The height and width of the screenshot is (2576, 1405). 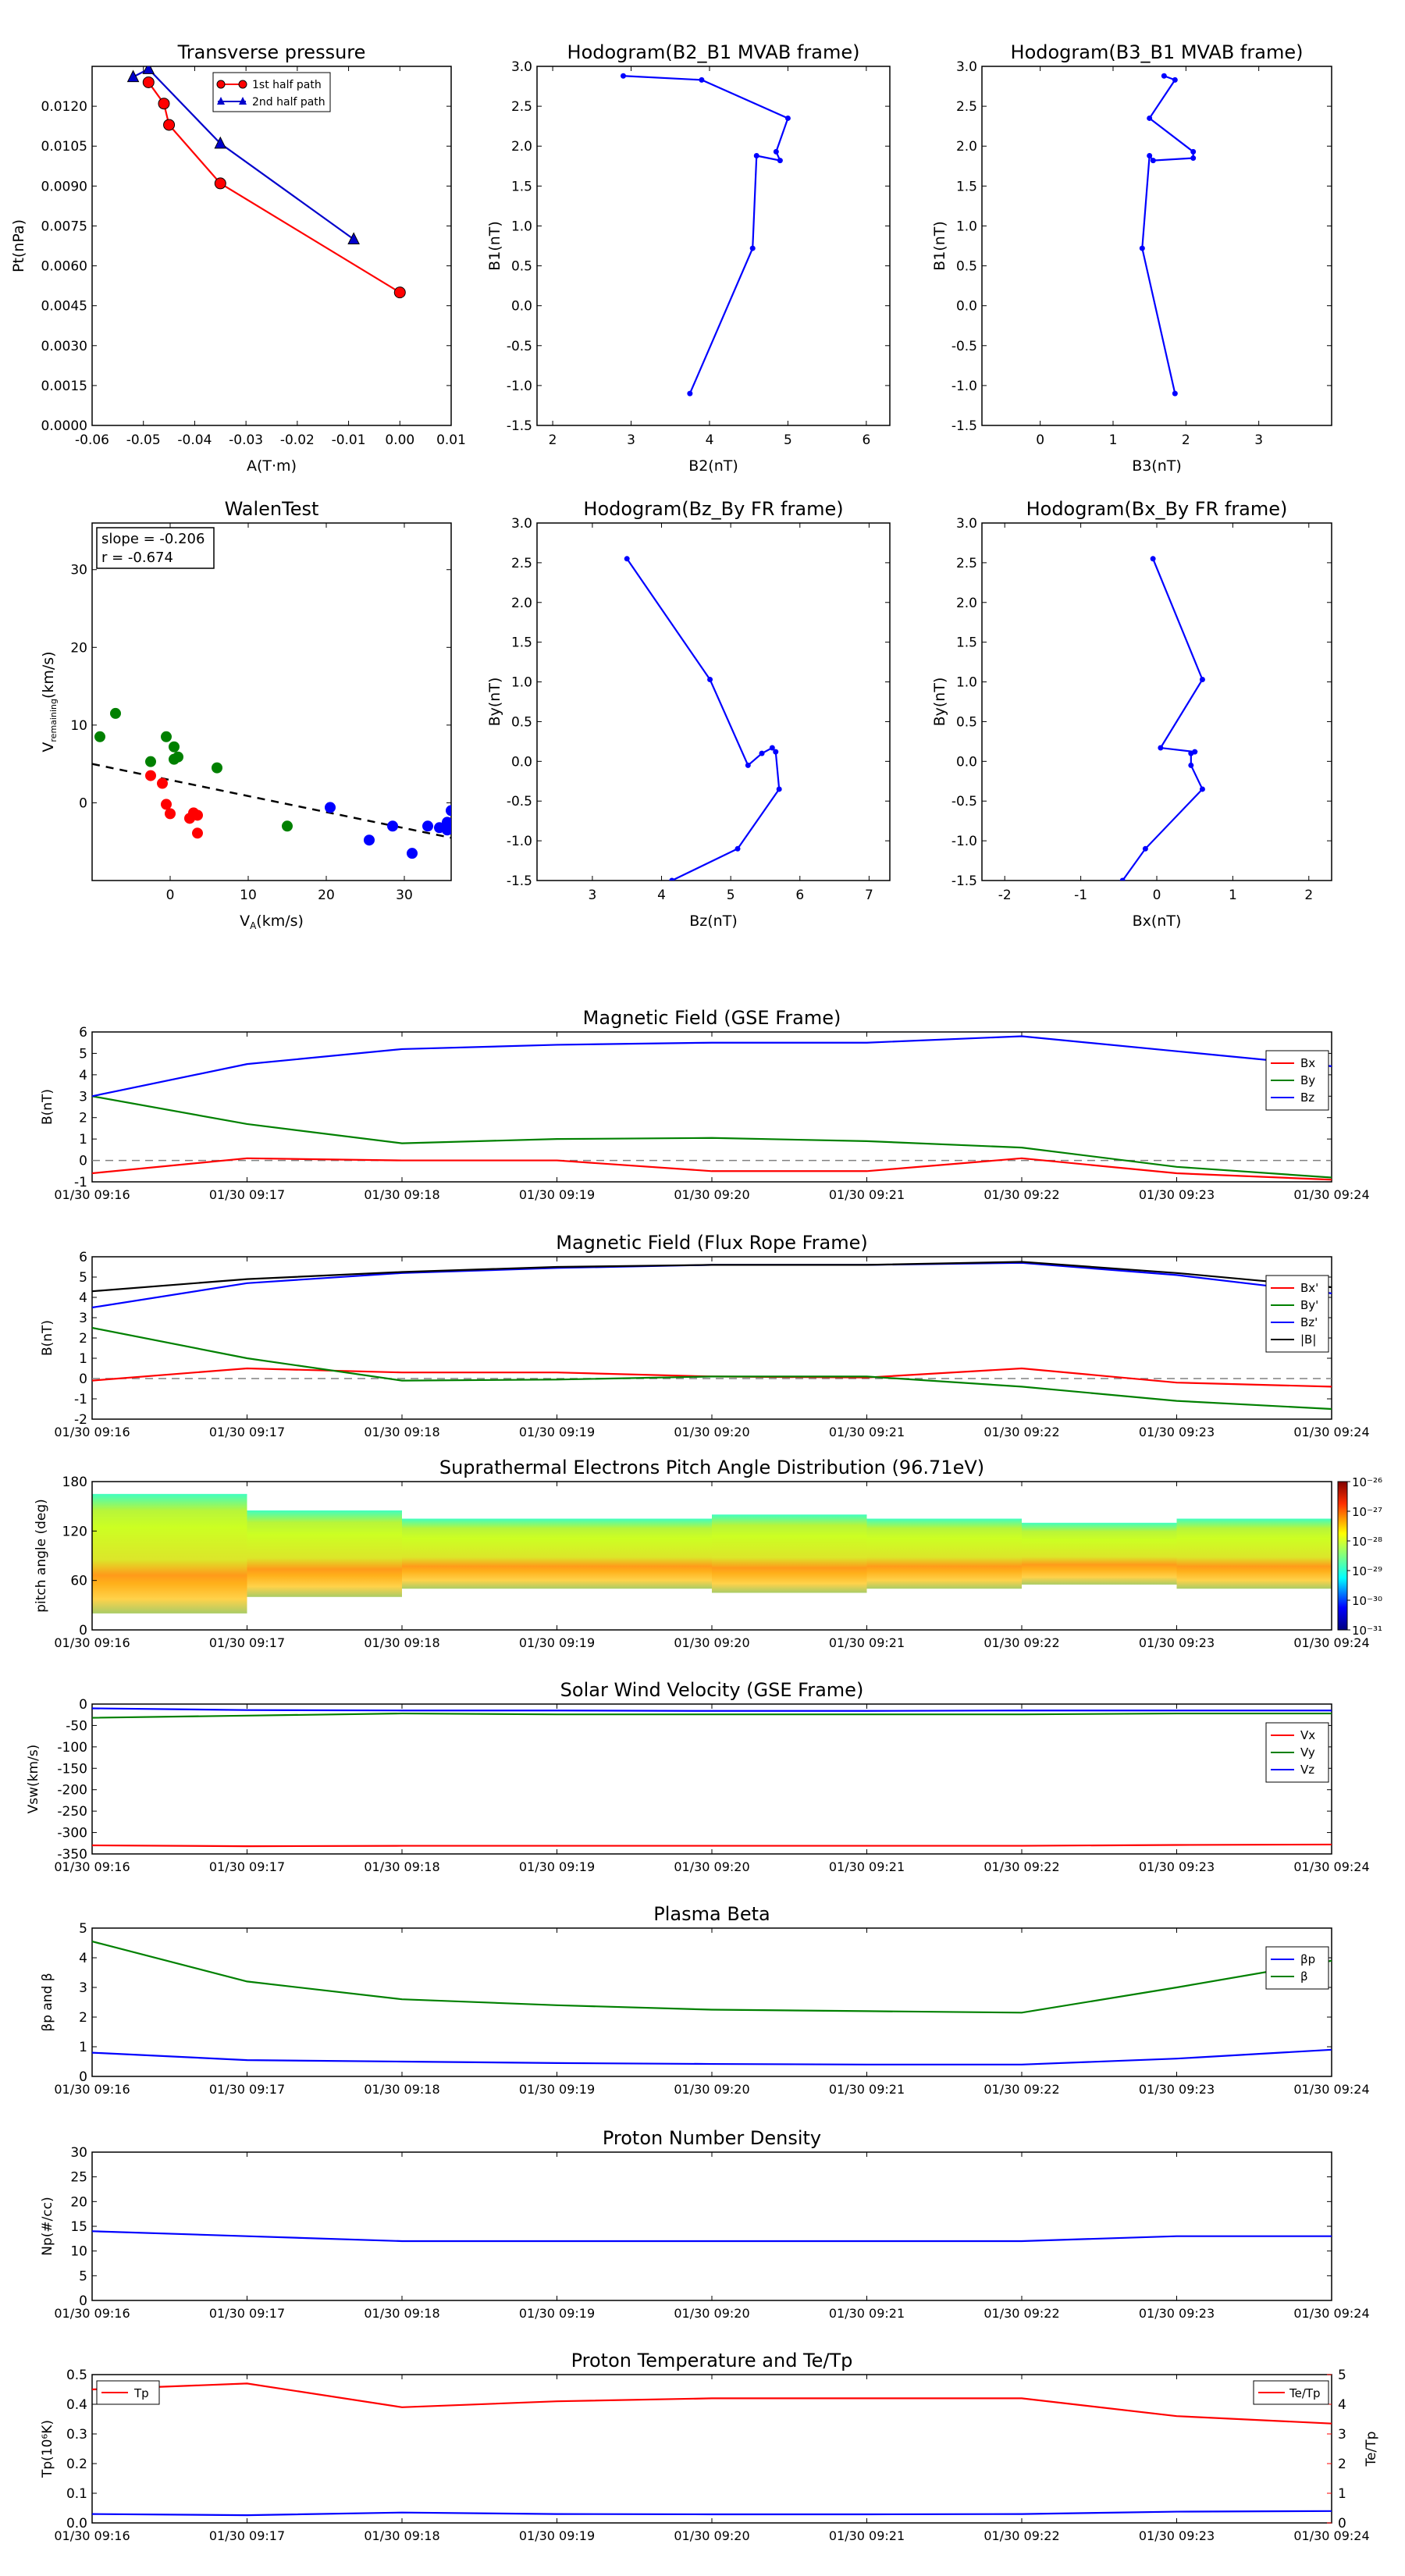 What do you see at coordinates (1080, 895) in the screenshot?
I see `panel6-xtick-label: -1` at bounding box center [1080, 895].